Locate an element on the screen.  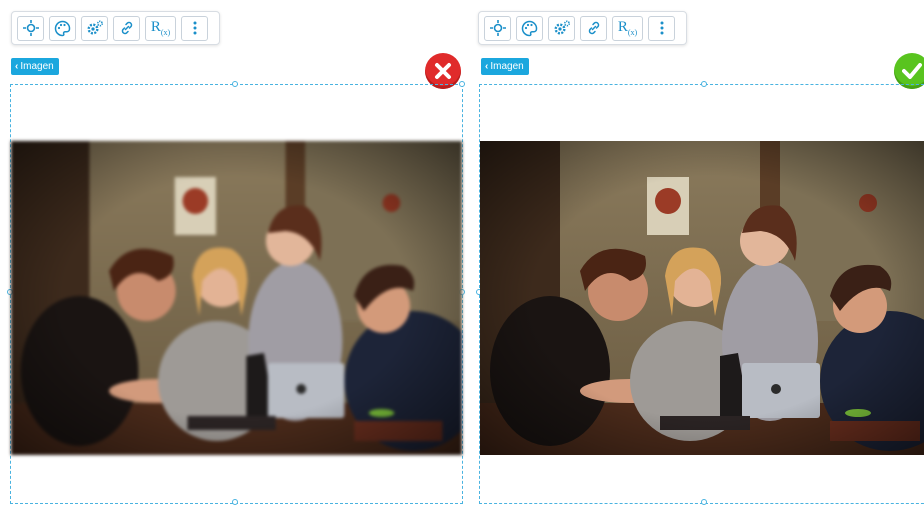
close-icon is located at coordinates (443, 71).